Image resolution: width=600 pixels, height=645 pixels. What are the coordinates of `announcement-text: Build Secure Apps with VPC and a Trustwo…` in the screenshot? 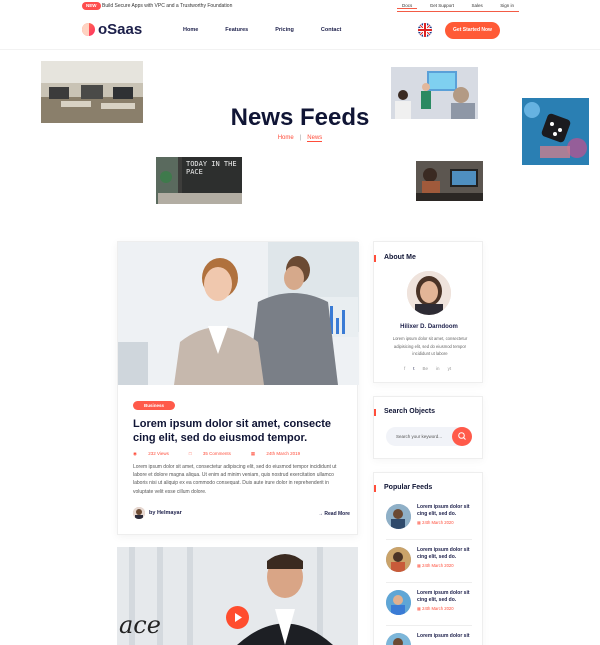 It's located at (167, 6).